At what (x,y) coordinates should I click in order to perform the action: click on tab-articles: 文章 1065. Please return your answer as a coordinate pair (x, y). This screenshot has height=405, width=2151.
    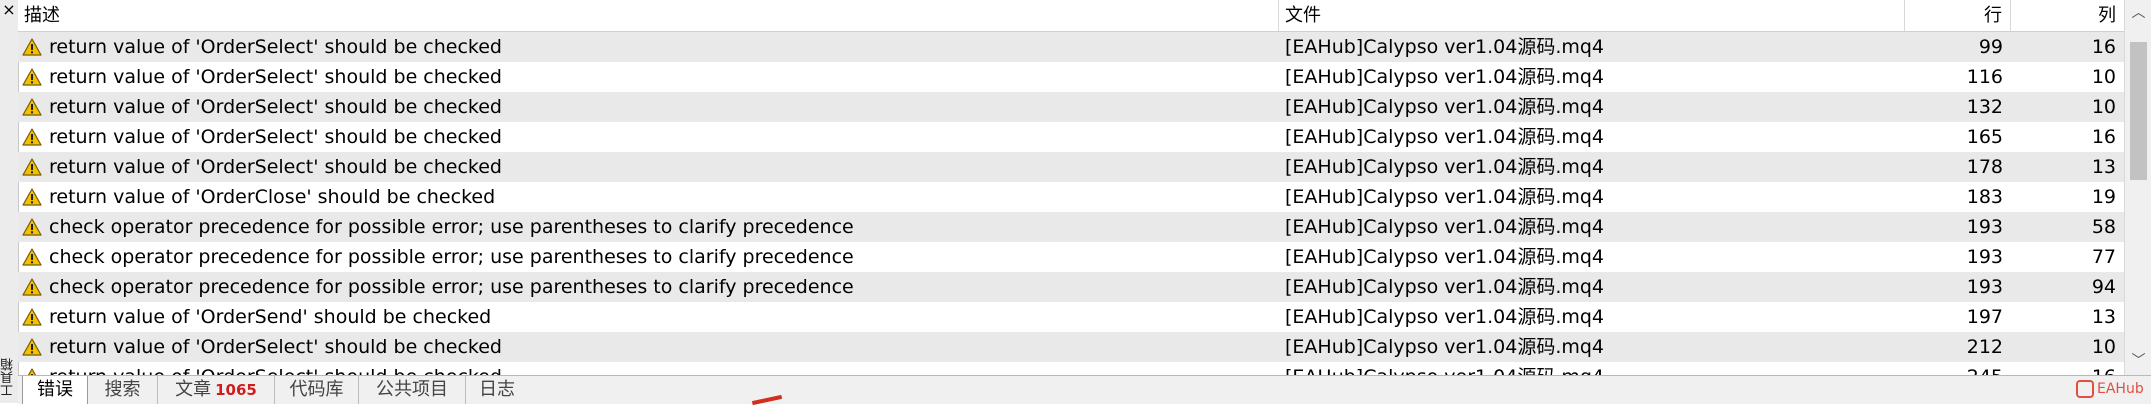
    Looking at the image, I should click on (216, 390).